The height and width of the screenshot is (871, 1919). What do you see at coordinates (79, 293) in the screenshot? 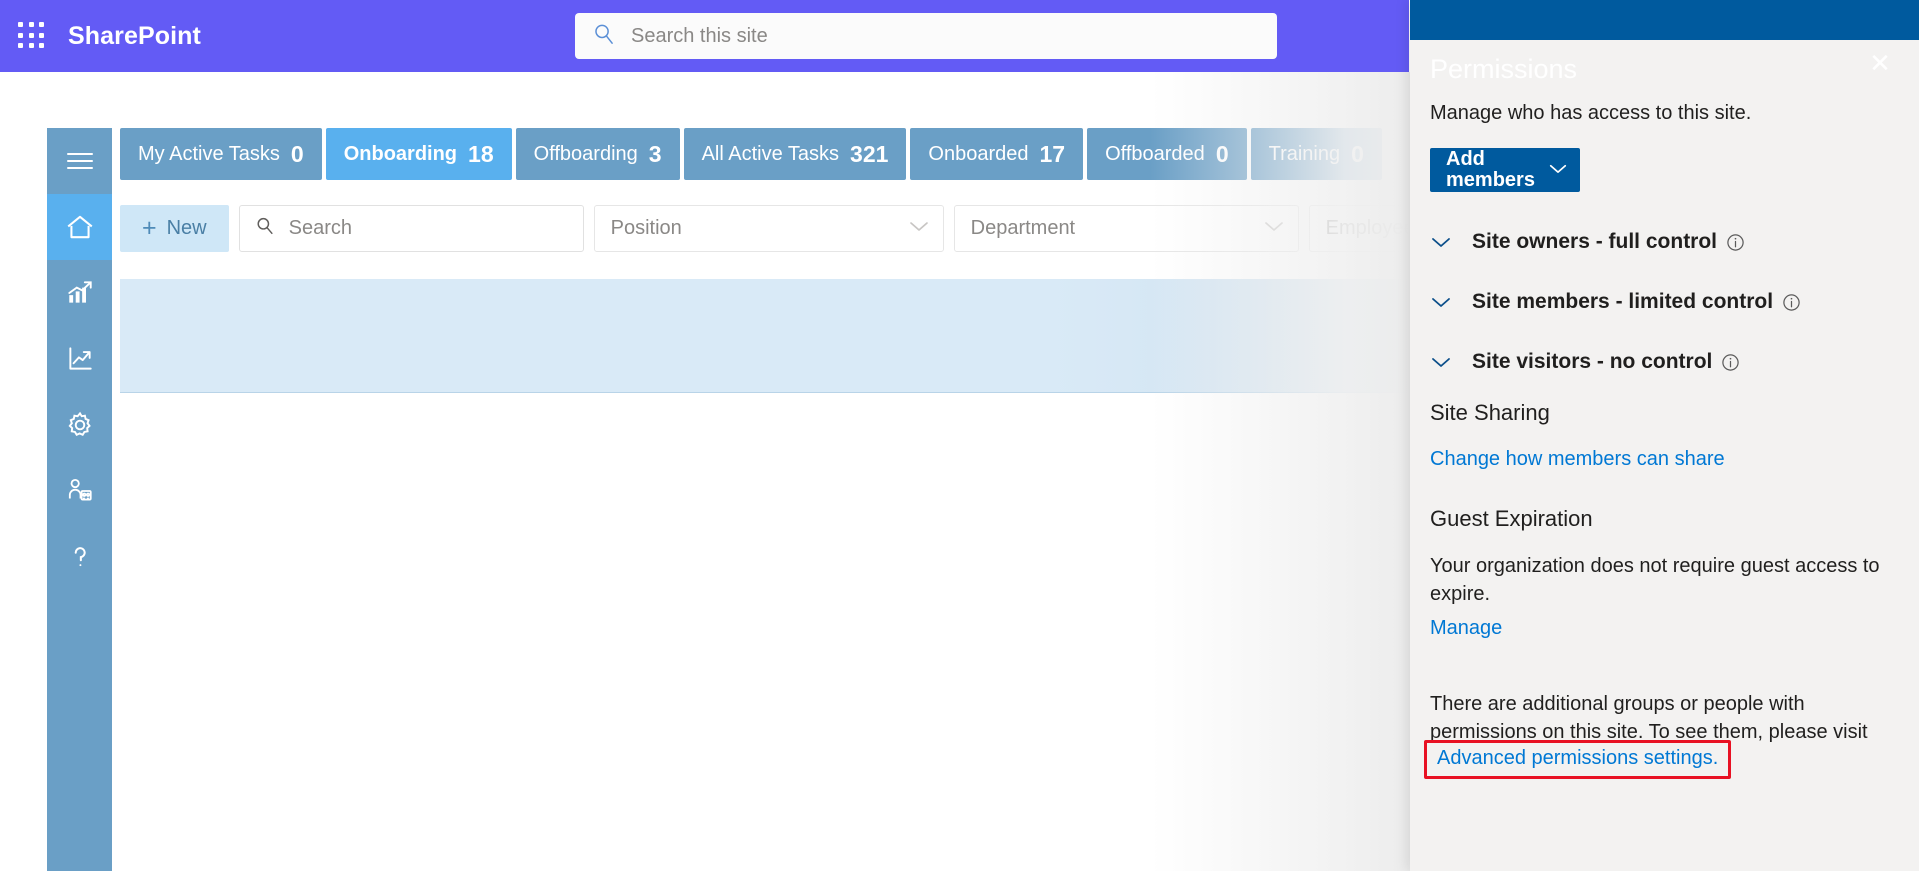
I see `bar-chart-icon` at bounding box center [79, 293].